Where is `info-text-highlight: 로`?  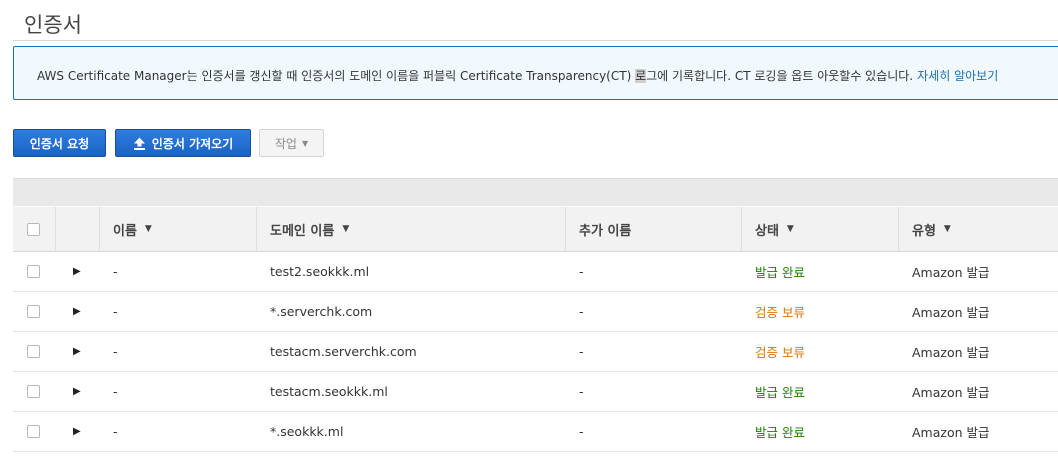
info-text-highlight: 로 is located at coordinates (641, 76).